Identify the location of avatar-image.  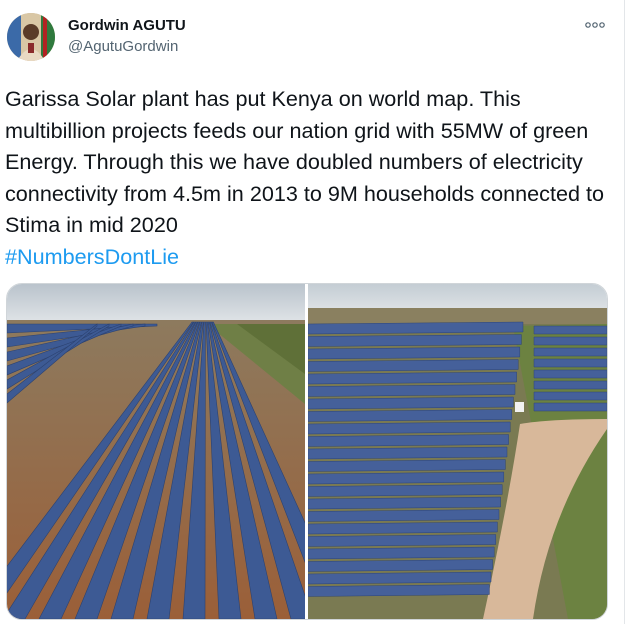
(31, 37).